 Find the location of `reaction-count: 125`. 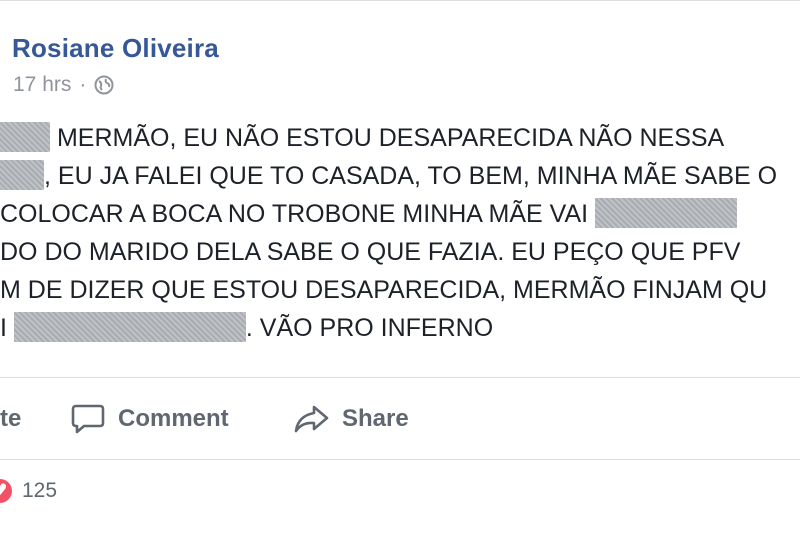

reaction-count: 125 is located at coordinates (40, 490).